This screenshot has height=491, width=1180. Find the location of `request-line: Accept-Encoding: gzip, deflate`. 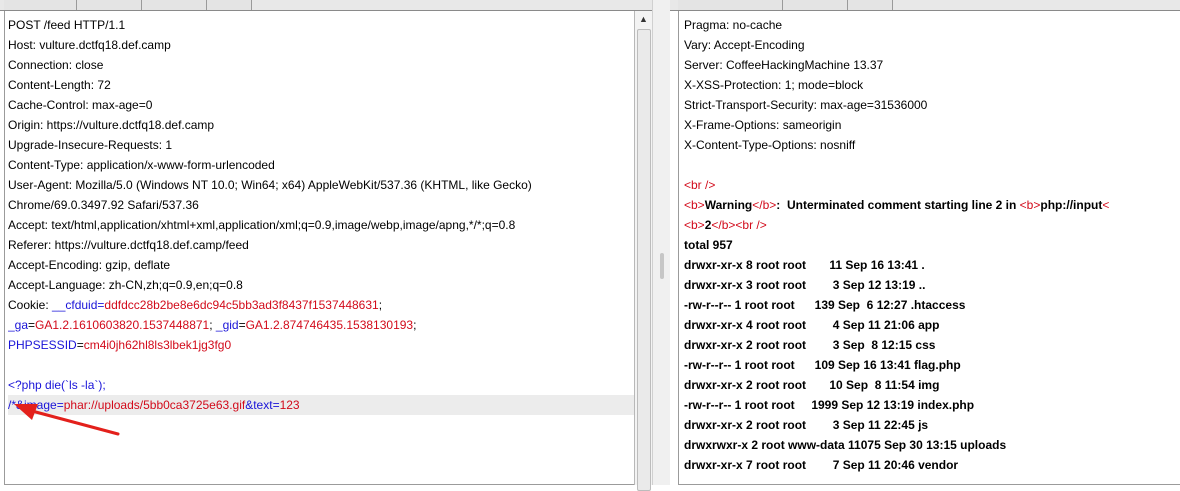

request-line: Accept-Encoding: gzip, deflate is located at coordinates (321, 265).